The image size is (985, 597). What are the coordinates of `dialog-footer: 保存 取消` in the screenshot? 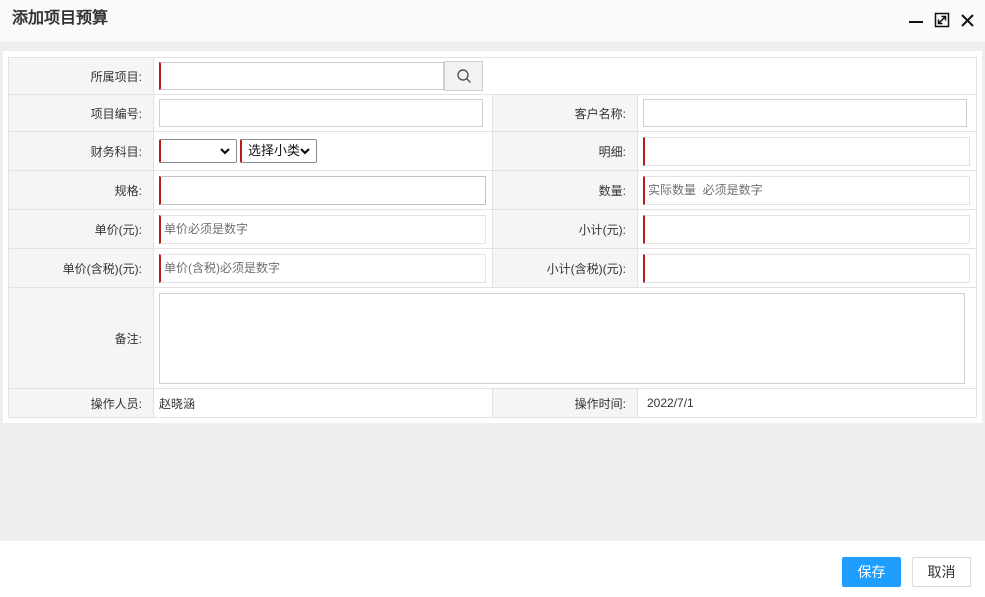 It's located at (492, 569).